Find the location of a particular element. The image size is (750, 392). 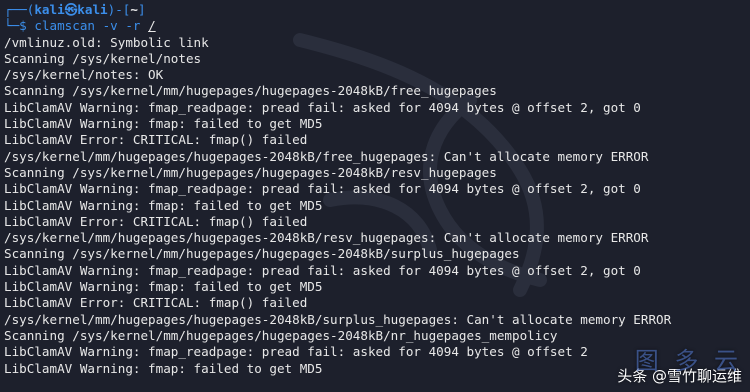

prompt-host: kali is located at coordinates (92, 9).